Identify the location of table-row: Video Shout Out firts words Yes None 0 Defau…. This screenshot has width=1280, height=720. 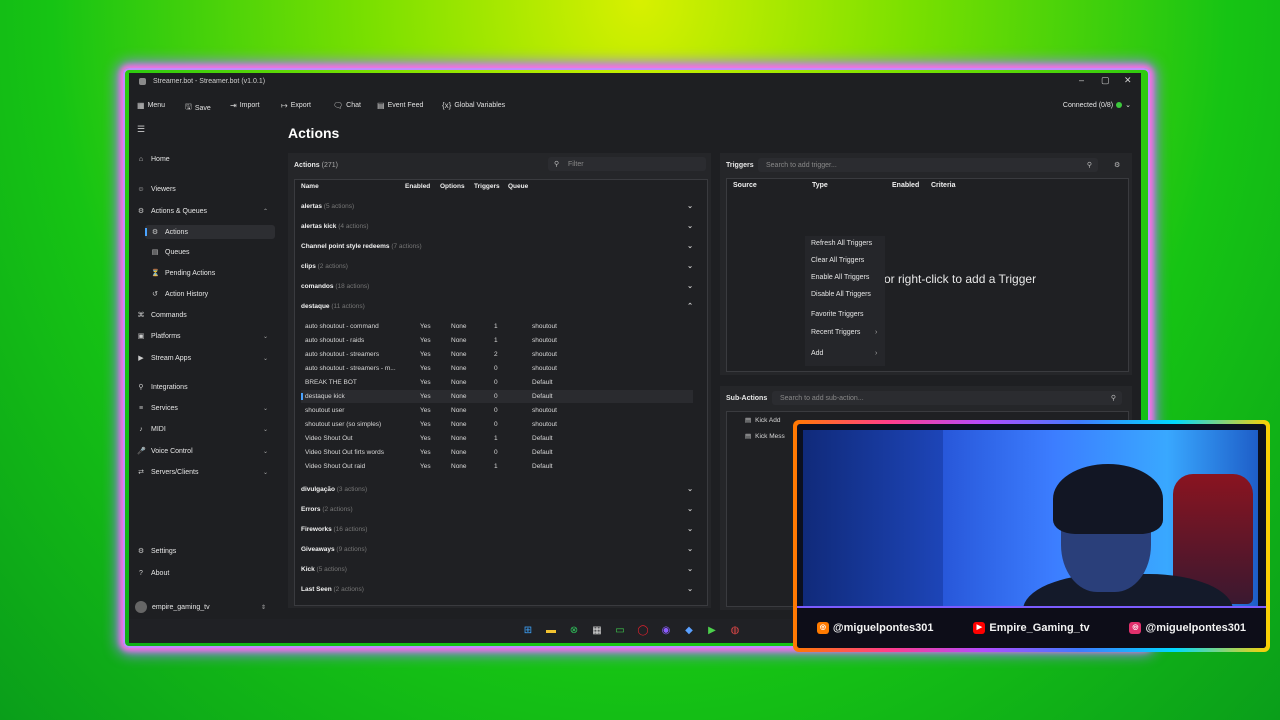
(497, 452).